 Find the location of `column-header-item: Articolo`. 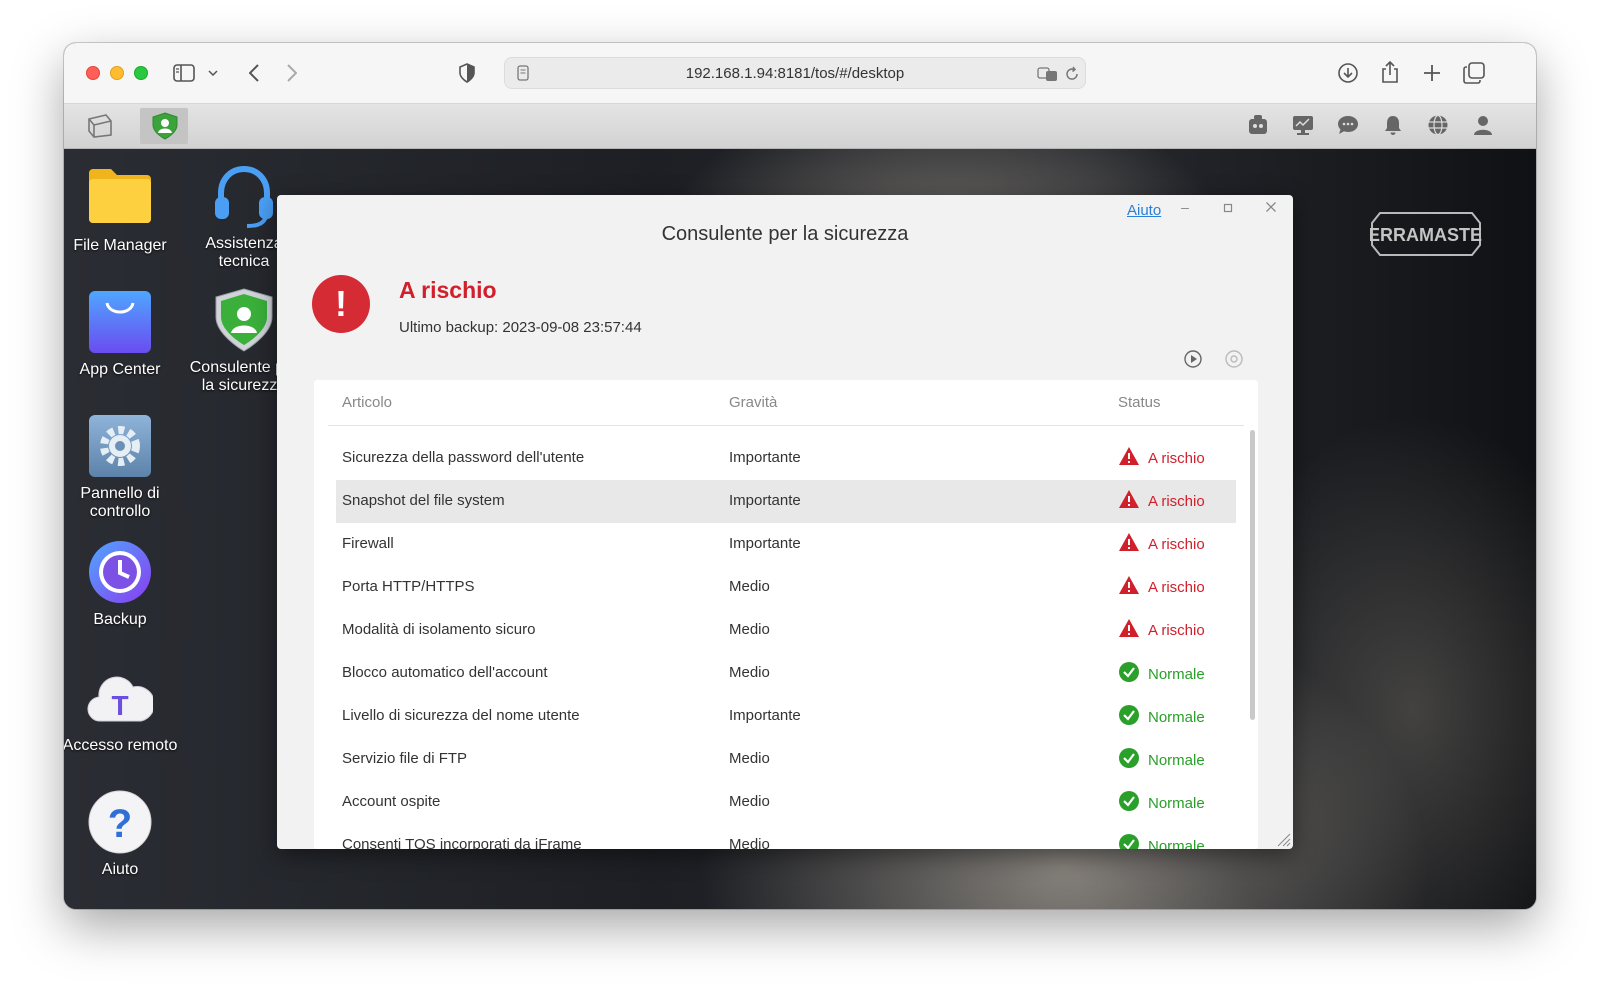

column-header-item: Articolo is located at coordinates (367, 402).